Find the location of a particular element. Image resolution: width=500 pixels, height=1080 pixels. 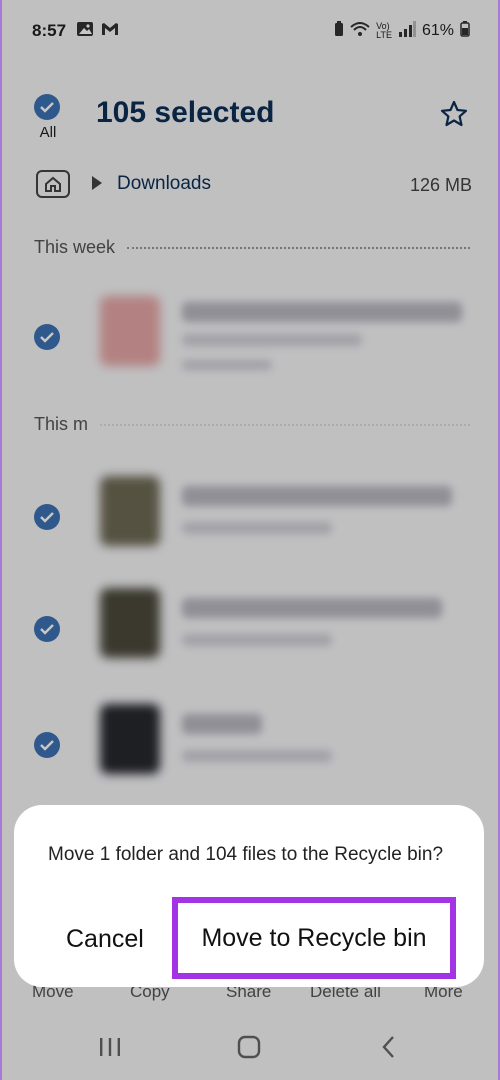

cancel-button: Cancel is located at coordinates (105, 939).